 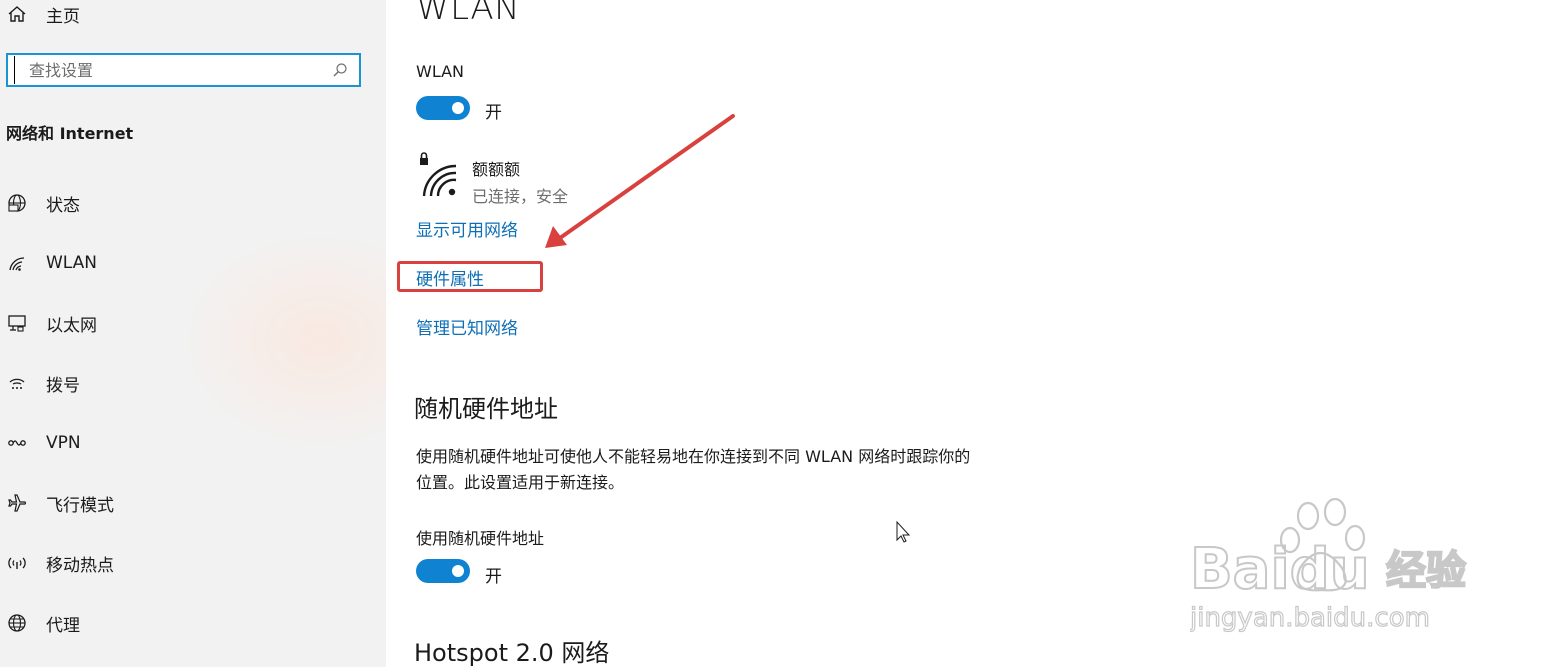 I want to click on sidebar-item-label: 以太网, so click(x=71, y=325).